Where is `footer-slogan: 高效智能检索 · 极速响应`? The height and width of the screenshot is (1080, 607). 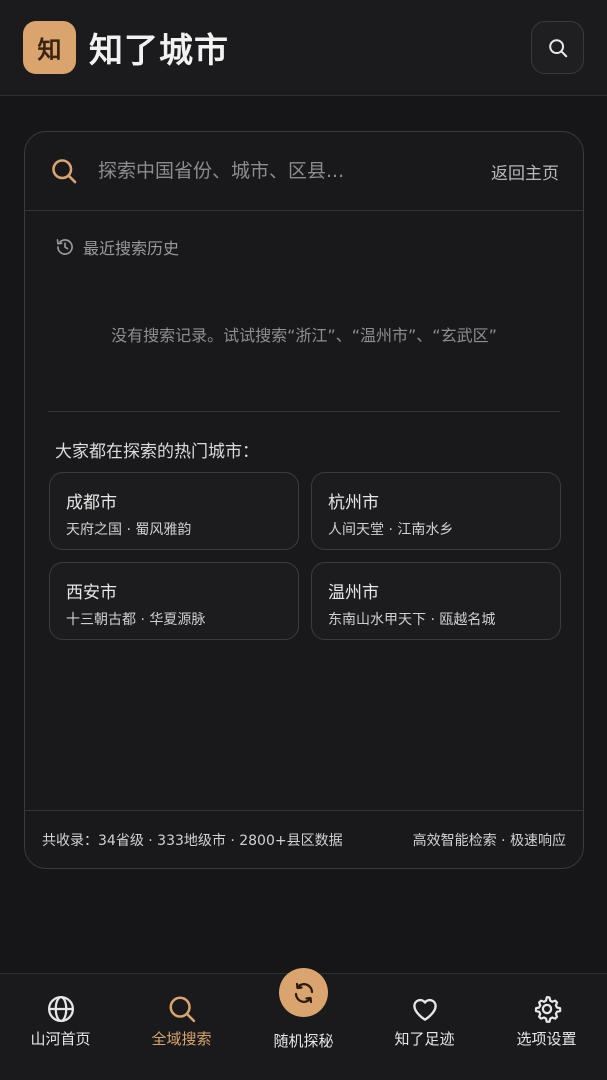 footer-slogan: 高效智能检索 · 极速响应 is located at coordinates (489, 841).